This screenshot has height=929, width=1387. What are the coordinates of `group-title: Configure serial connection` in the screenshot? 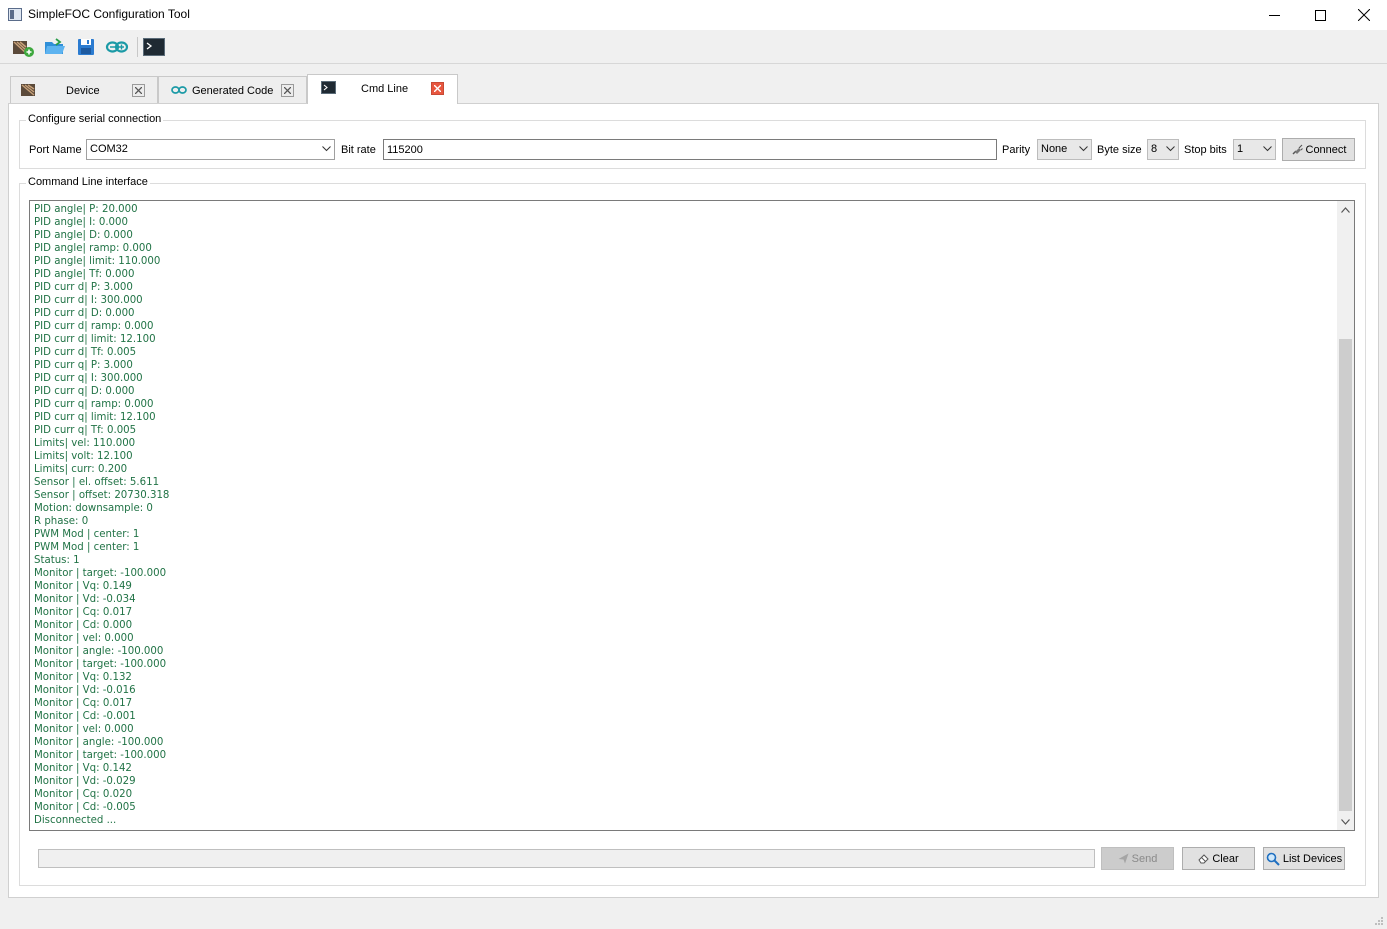 It's located at (95, 119).